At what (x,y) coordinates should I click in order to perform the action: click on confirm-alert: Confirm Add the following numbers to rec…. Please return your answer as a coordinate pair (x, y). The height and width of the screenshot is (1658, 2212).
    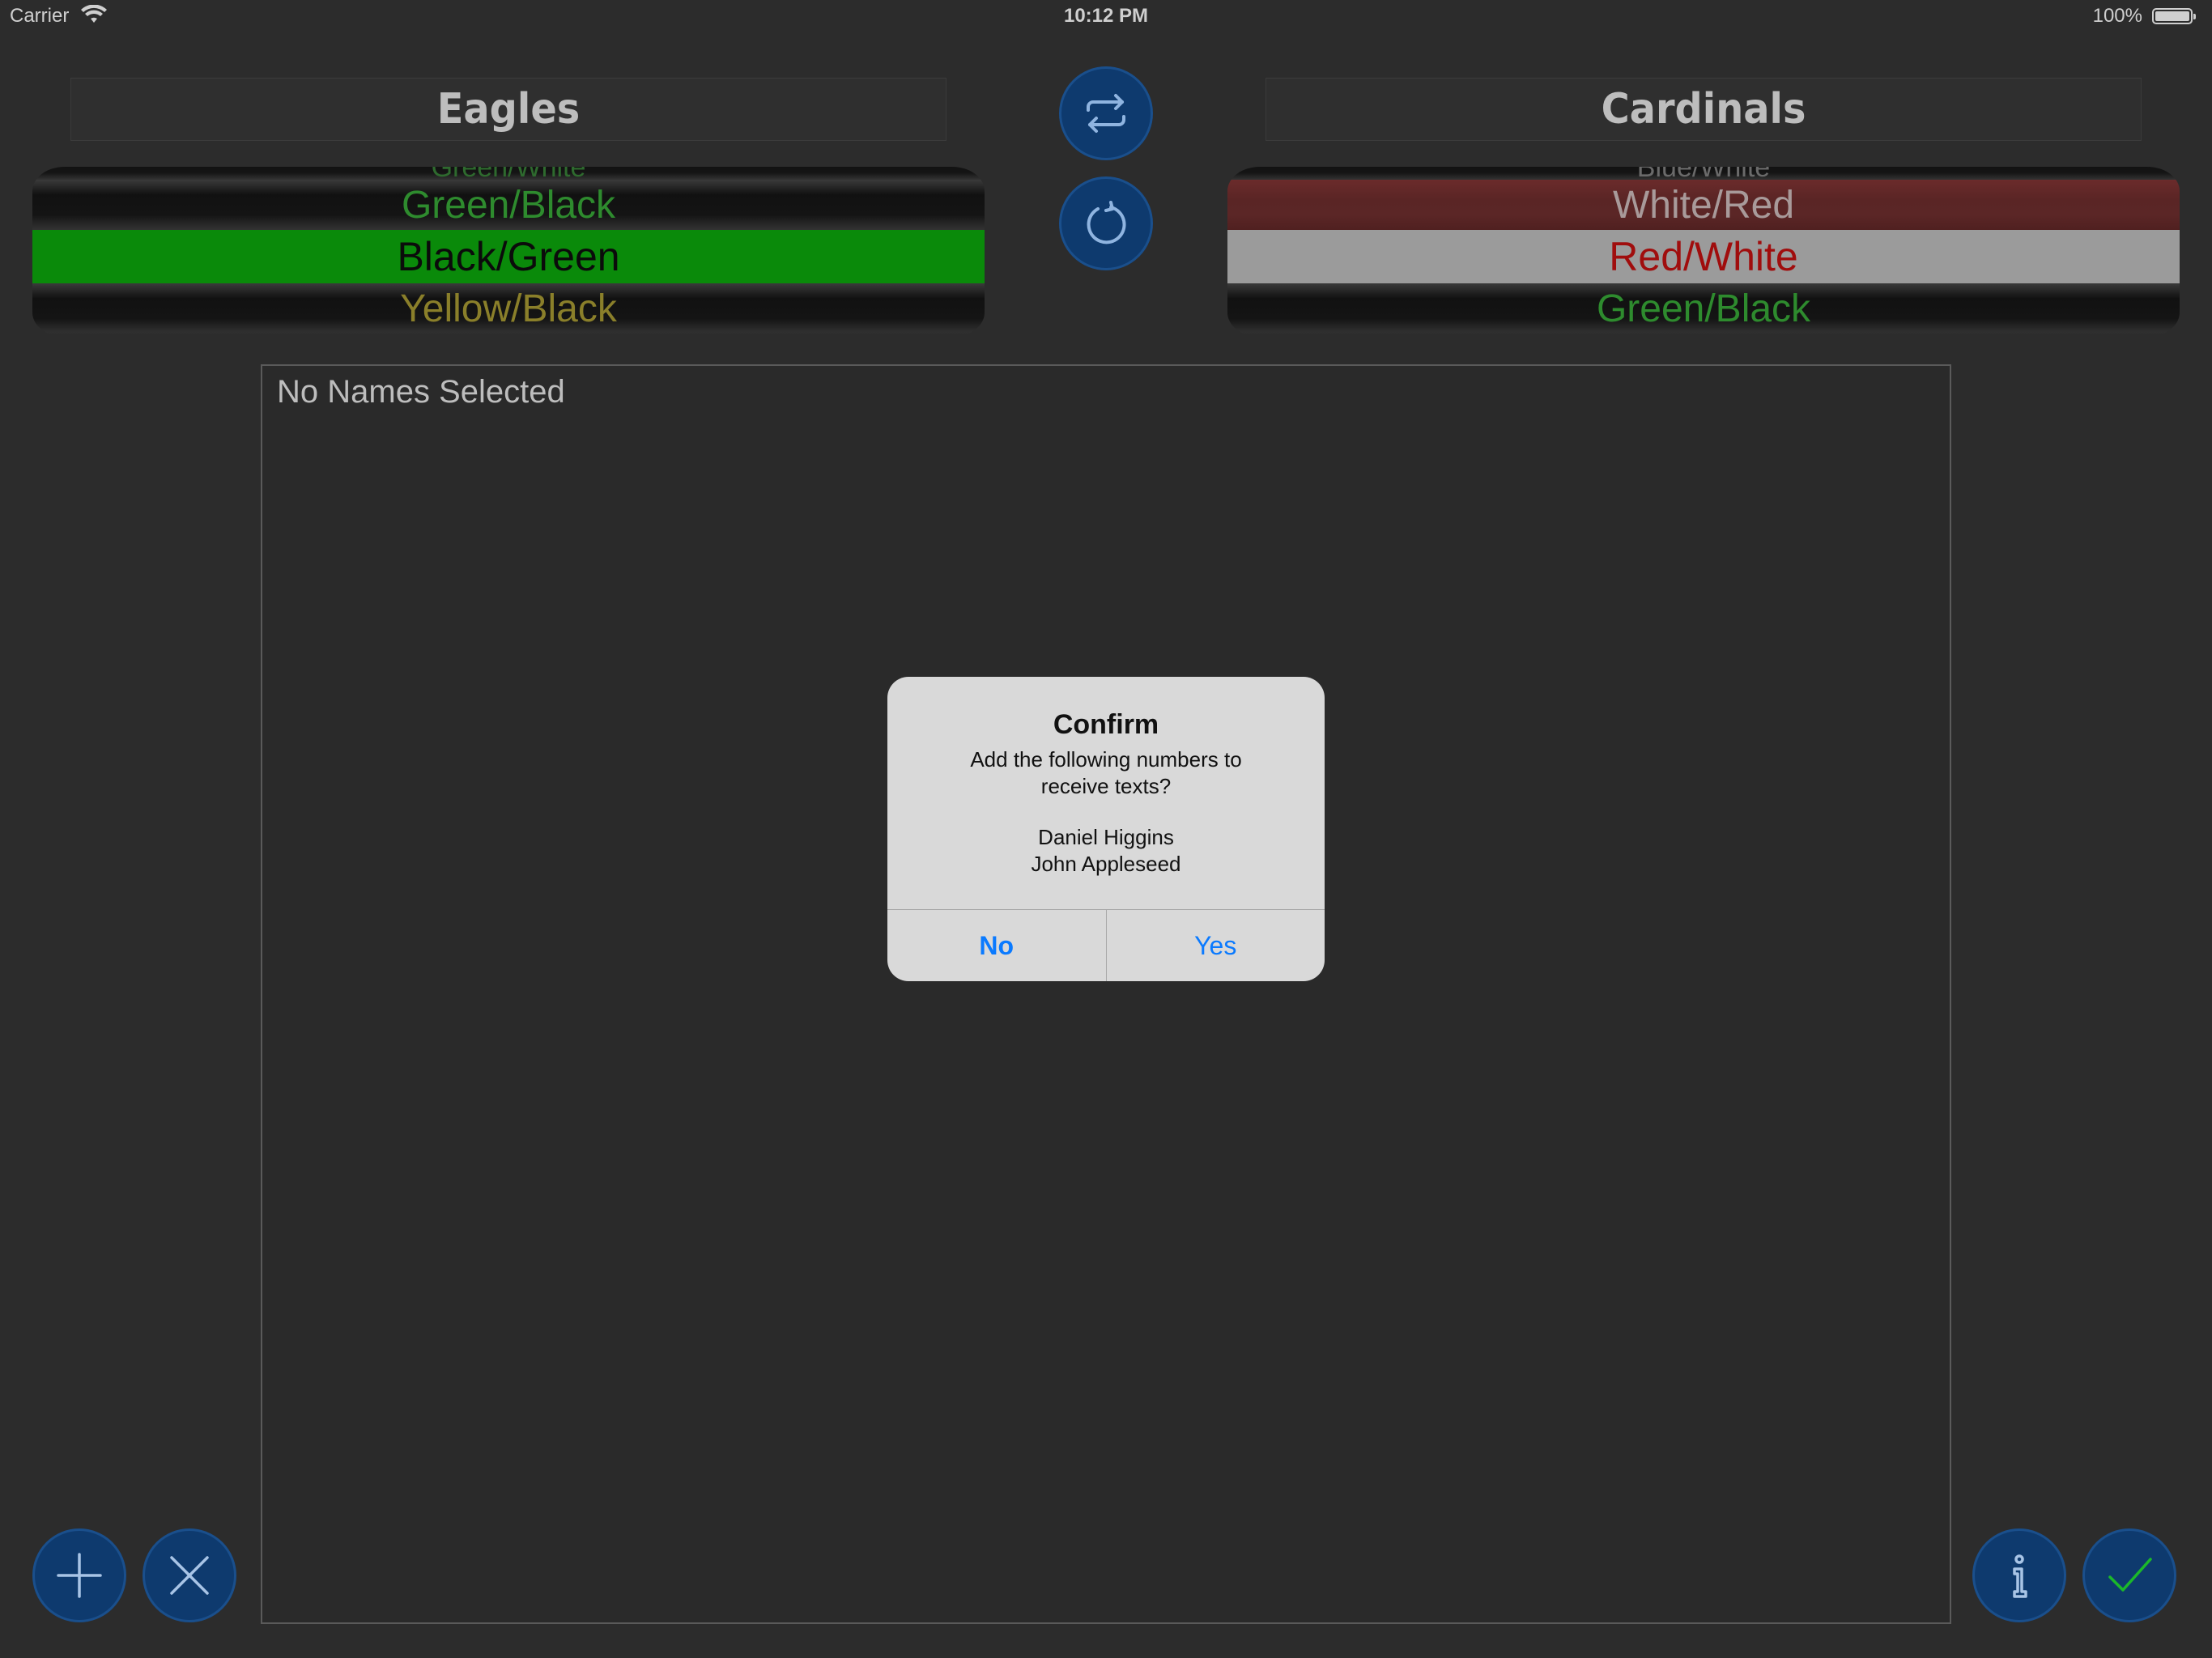
    Looking at the image, I should click on (1106, 829).